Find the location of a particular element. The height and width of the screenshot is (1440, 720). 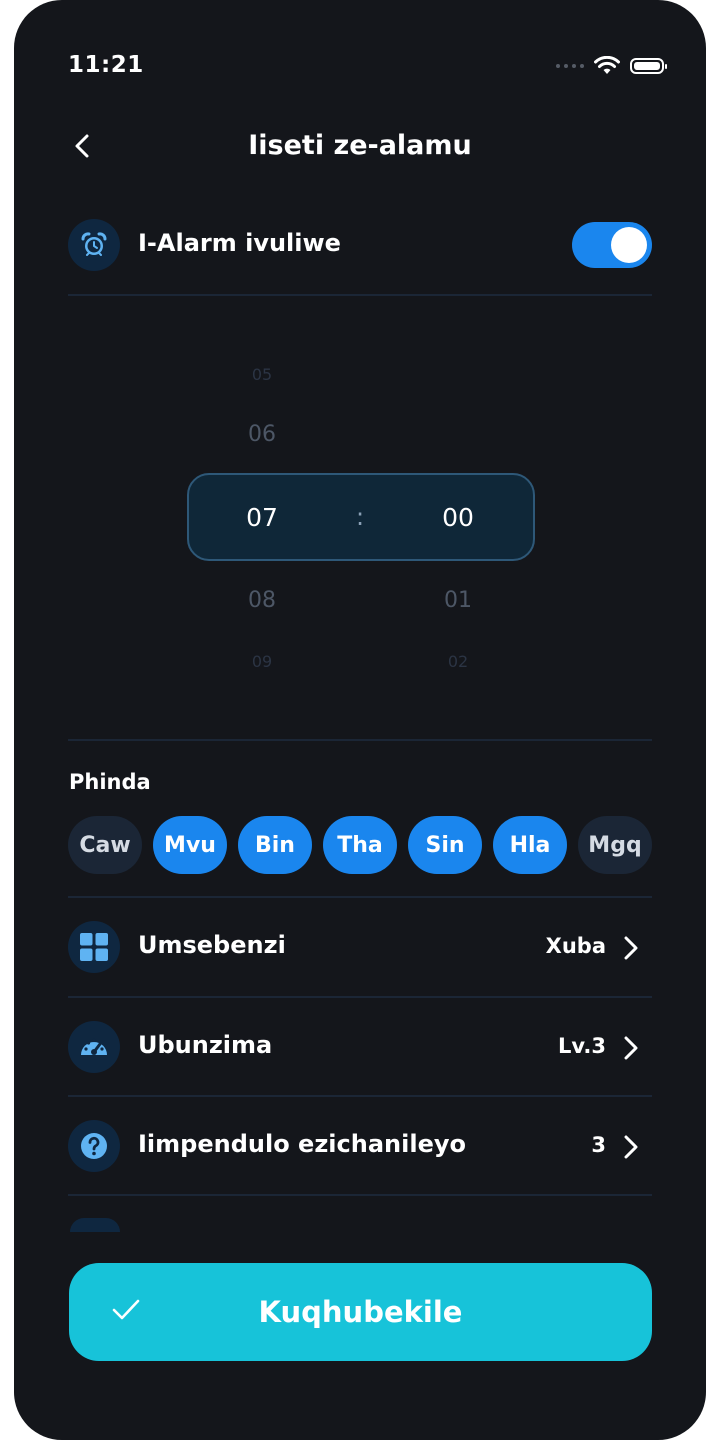

day-chip-hla: Hla is located at coordinates (530, 845).